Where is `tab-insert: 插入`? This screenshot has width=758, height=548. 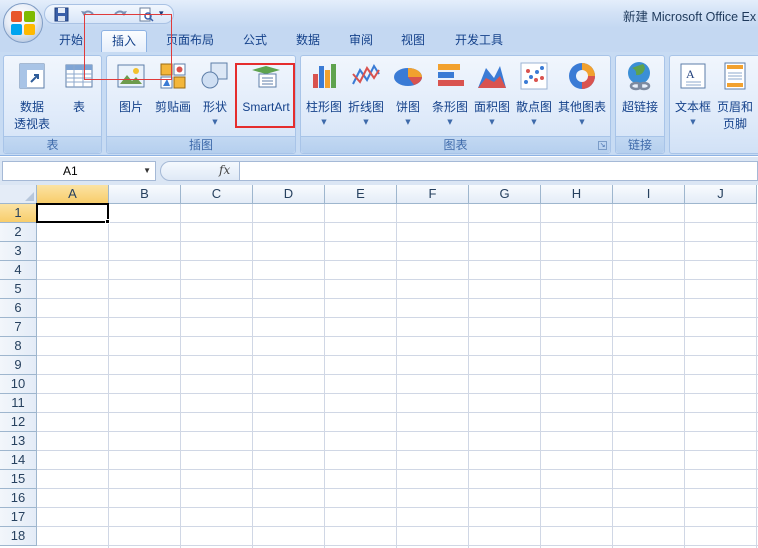
tab-insert: 插入 is located at coordinates (124, 41).